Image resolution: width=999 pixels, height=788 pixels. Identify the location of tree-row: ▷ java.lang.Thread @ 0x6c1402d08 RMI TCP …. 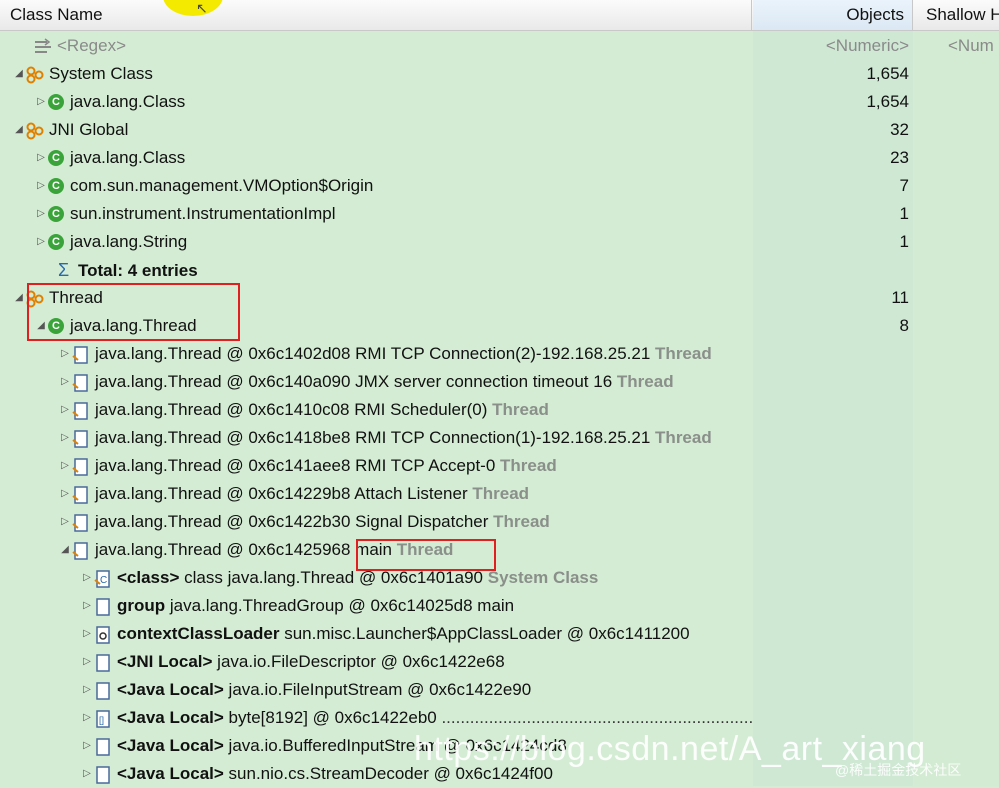
(499, 354).